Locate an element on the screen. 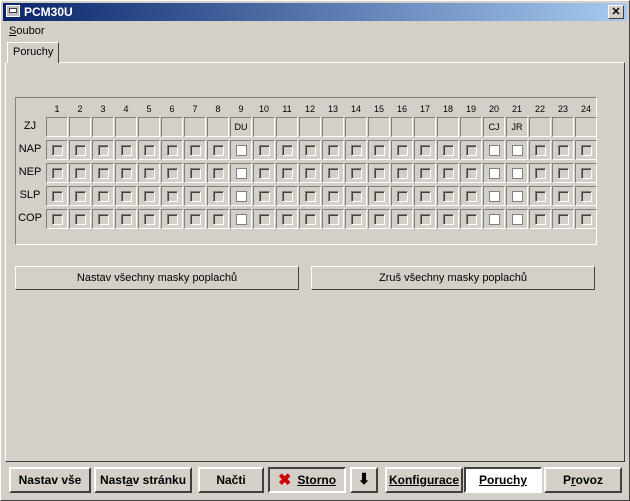 The image size is (630, 501). tab-konfigurace: Konfigurace is located at coordinates (424, 480).